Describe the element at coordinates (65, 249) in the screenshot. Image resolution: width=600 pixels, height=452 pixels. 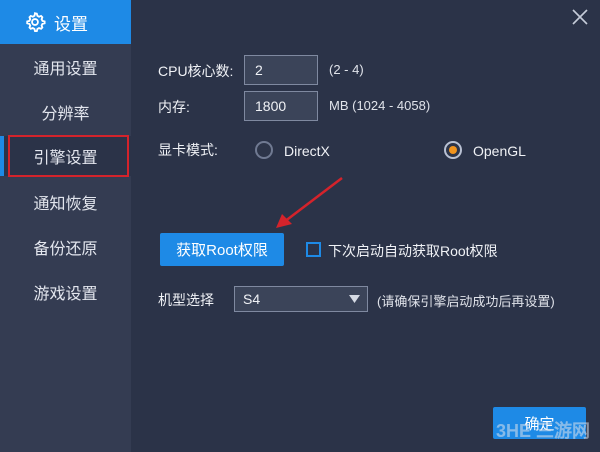
I see `sidebar-item-label: 备份还原` at that location.